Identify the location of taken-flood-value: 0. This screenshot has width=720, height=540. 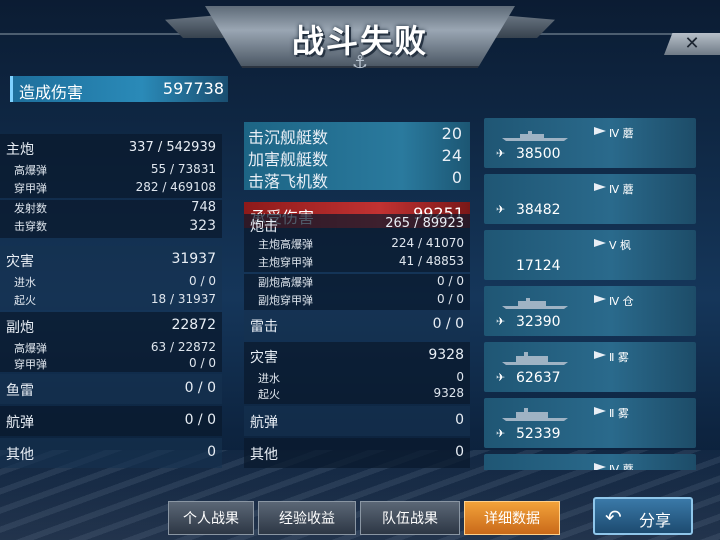
(460, 377).